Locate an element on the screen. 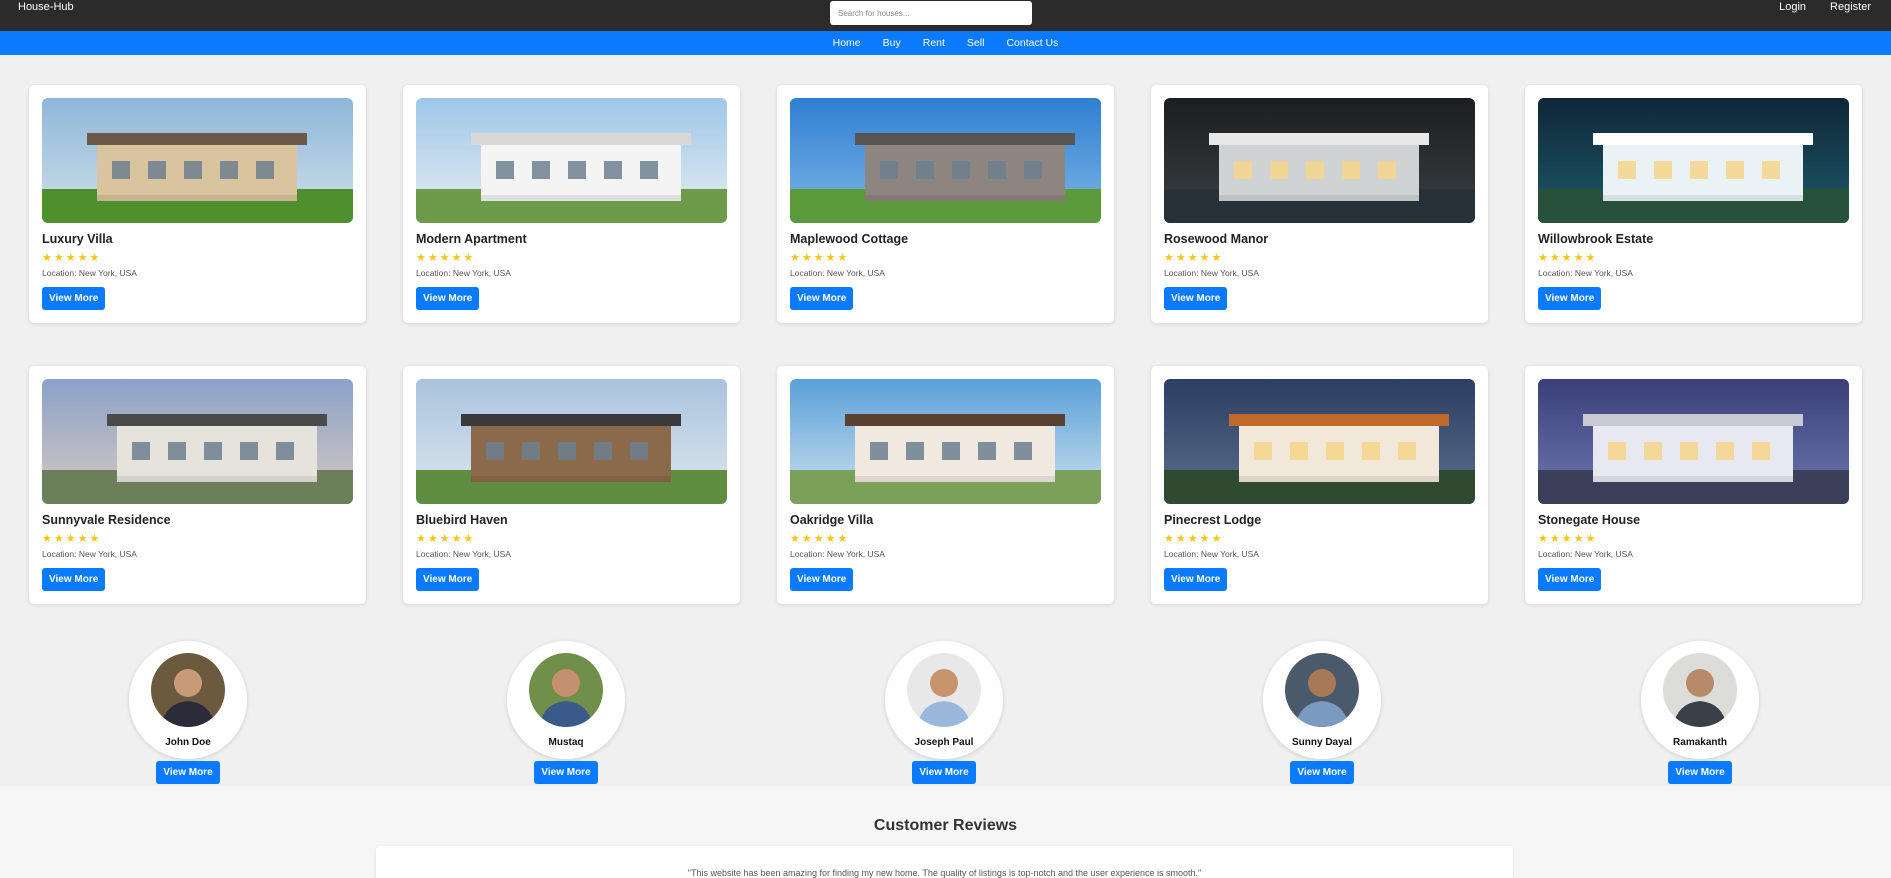 This screenshot has height=878, width=1891. nav-rent: Rent is located at coordinates (934, 43).